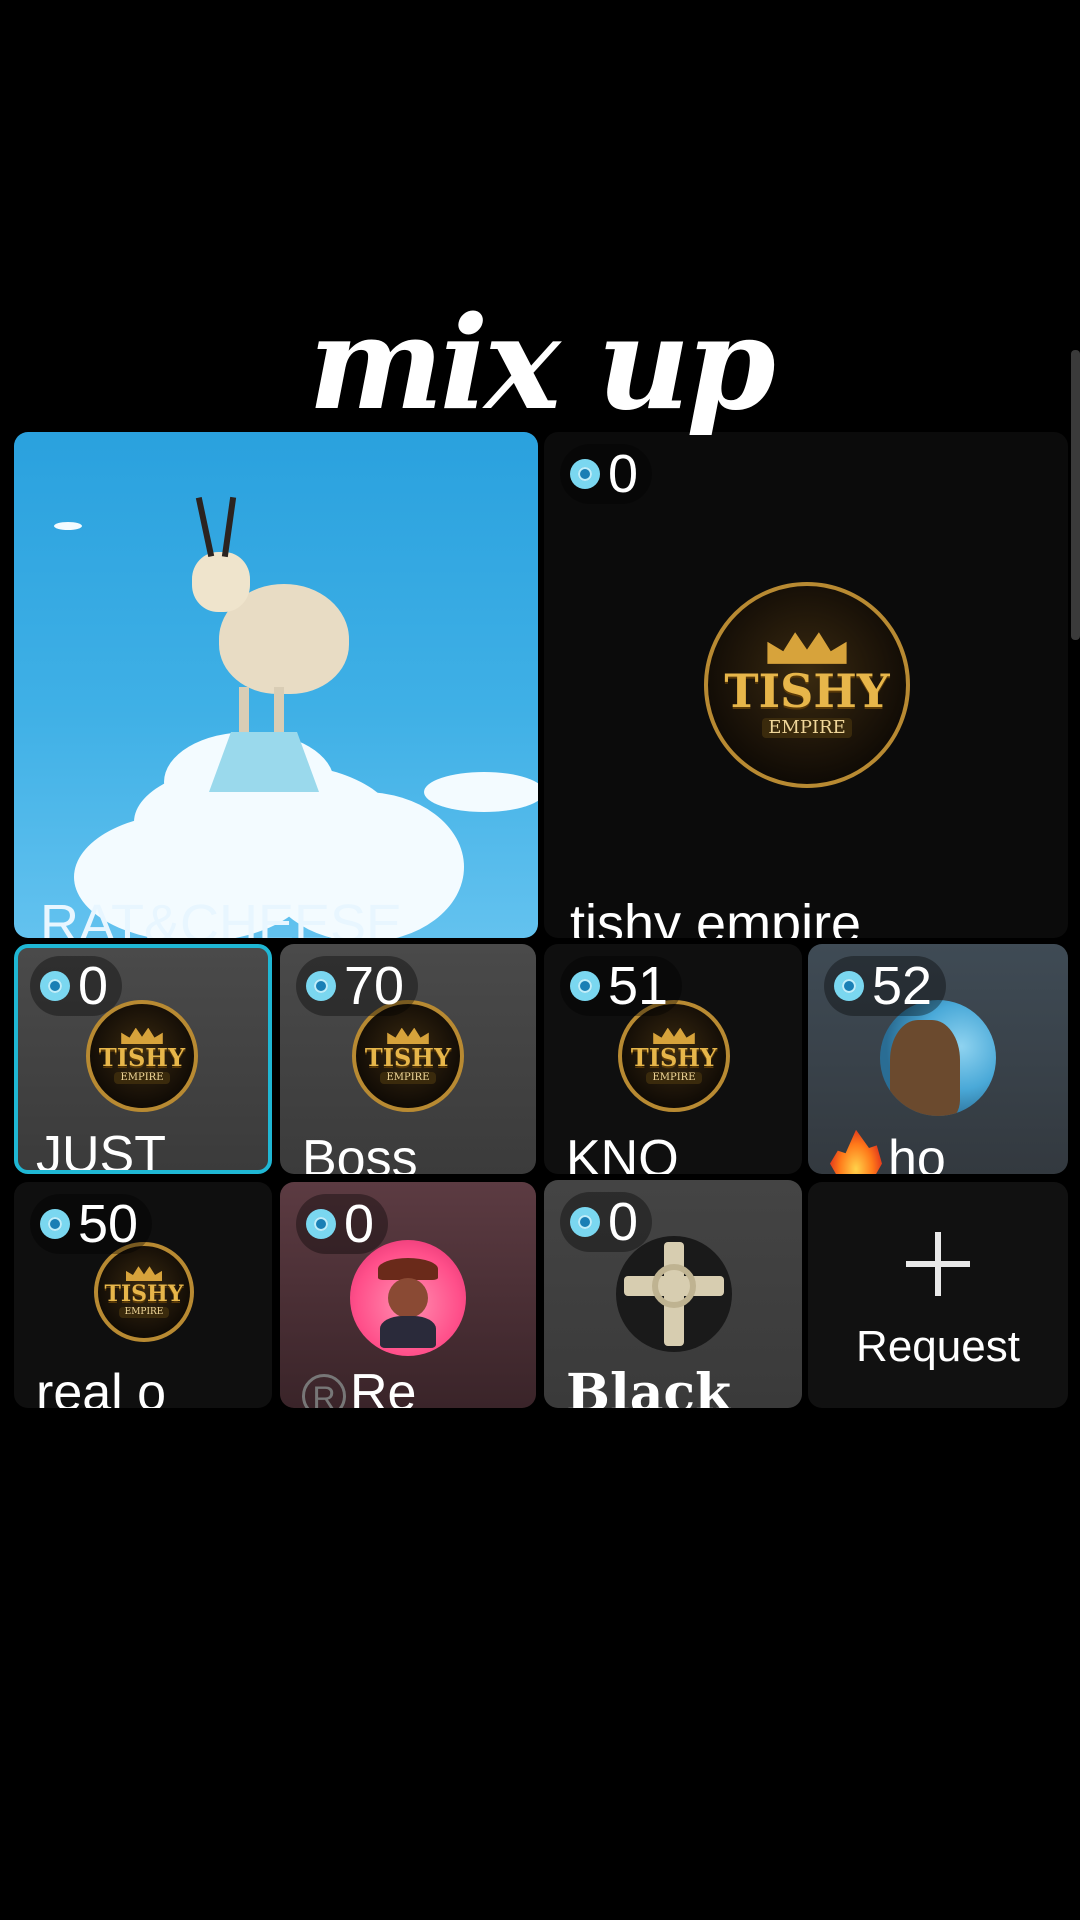  I want to click on guest-name: ho, so click(888, 1151).